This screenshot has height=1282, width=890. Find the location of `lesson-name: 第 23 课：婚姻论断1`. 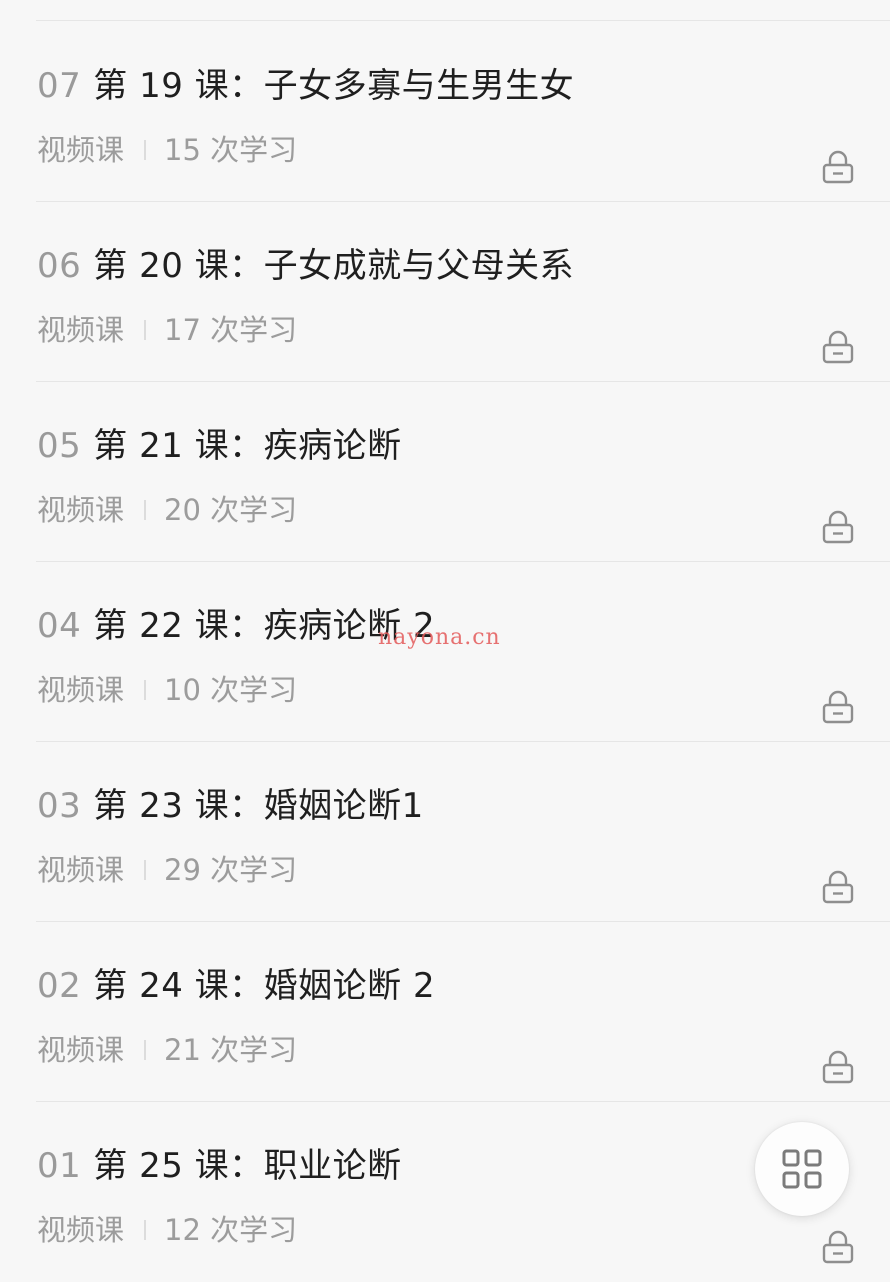

lesson-name: 第 23 课：婚姻论断1 is located at coordinates (258, 806).